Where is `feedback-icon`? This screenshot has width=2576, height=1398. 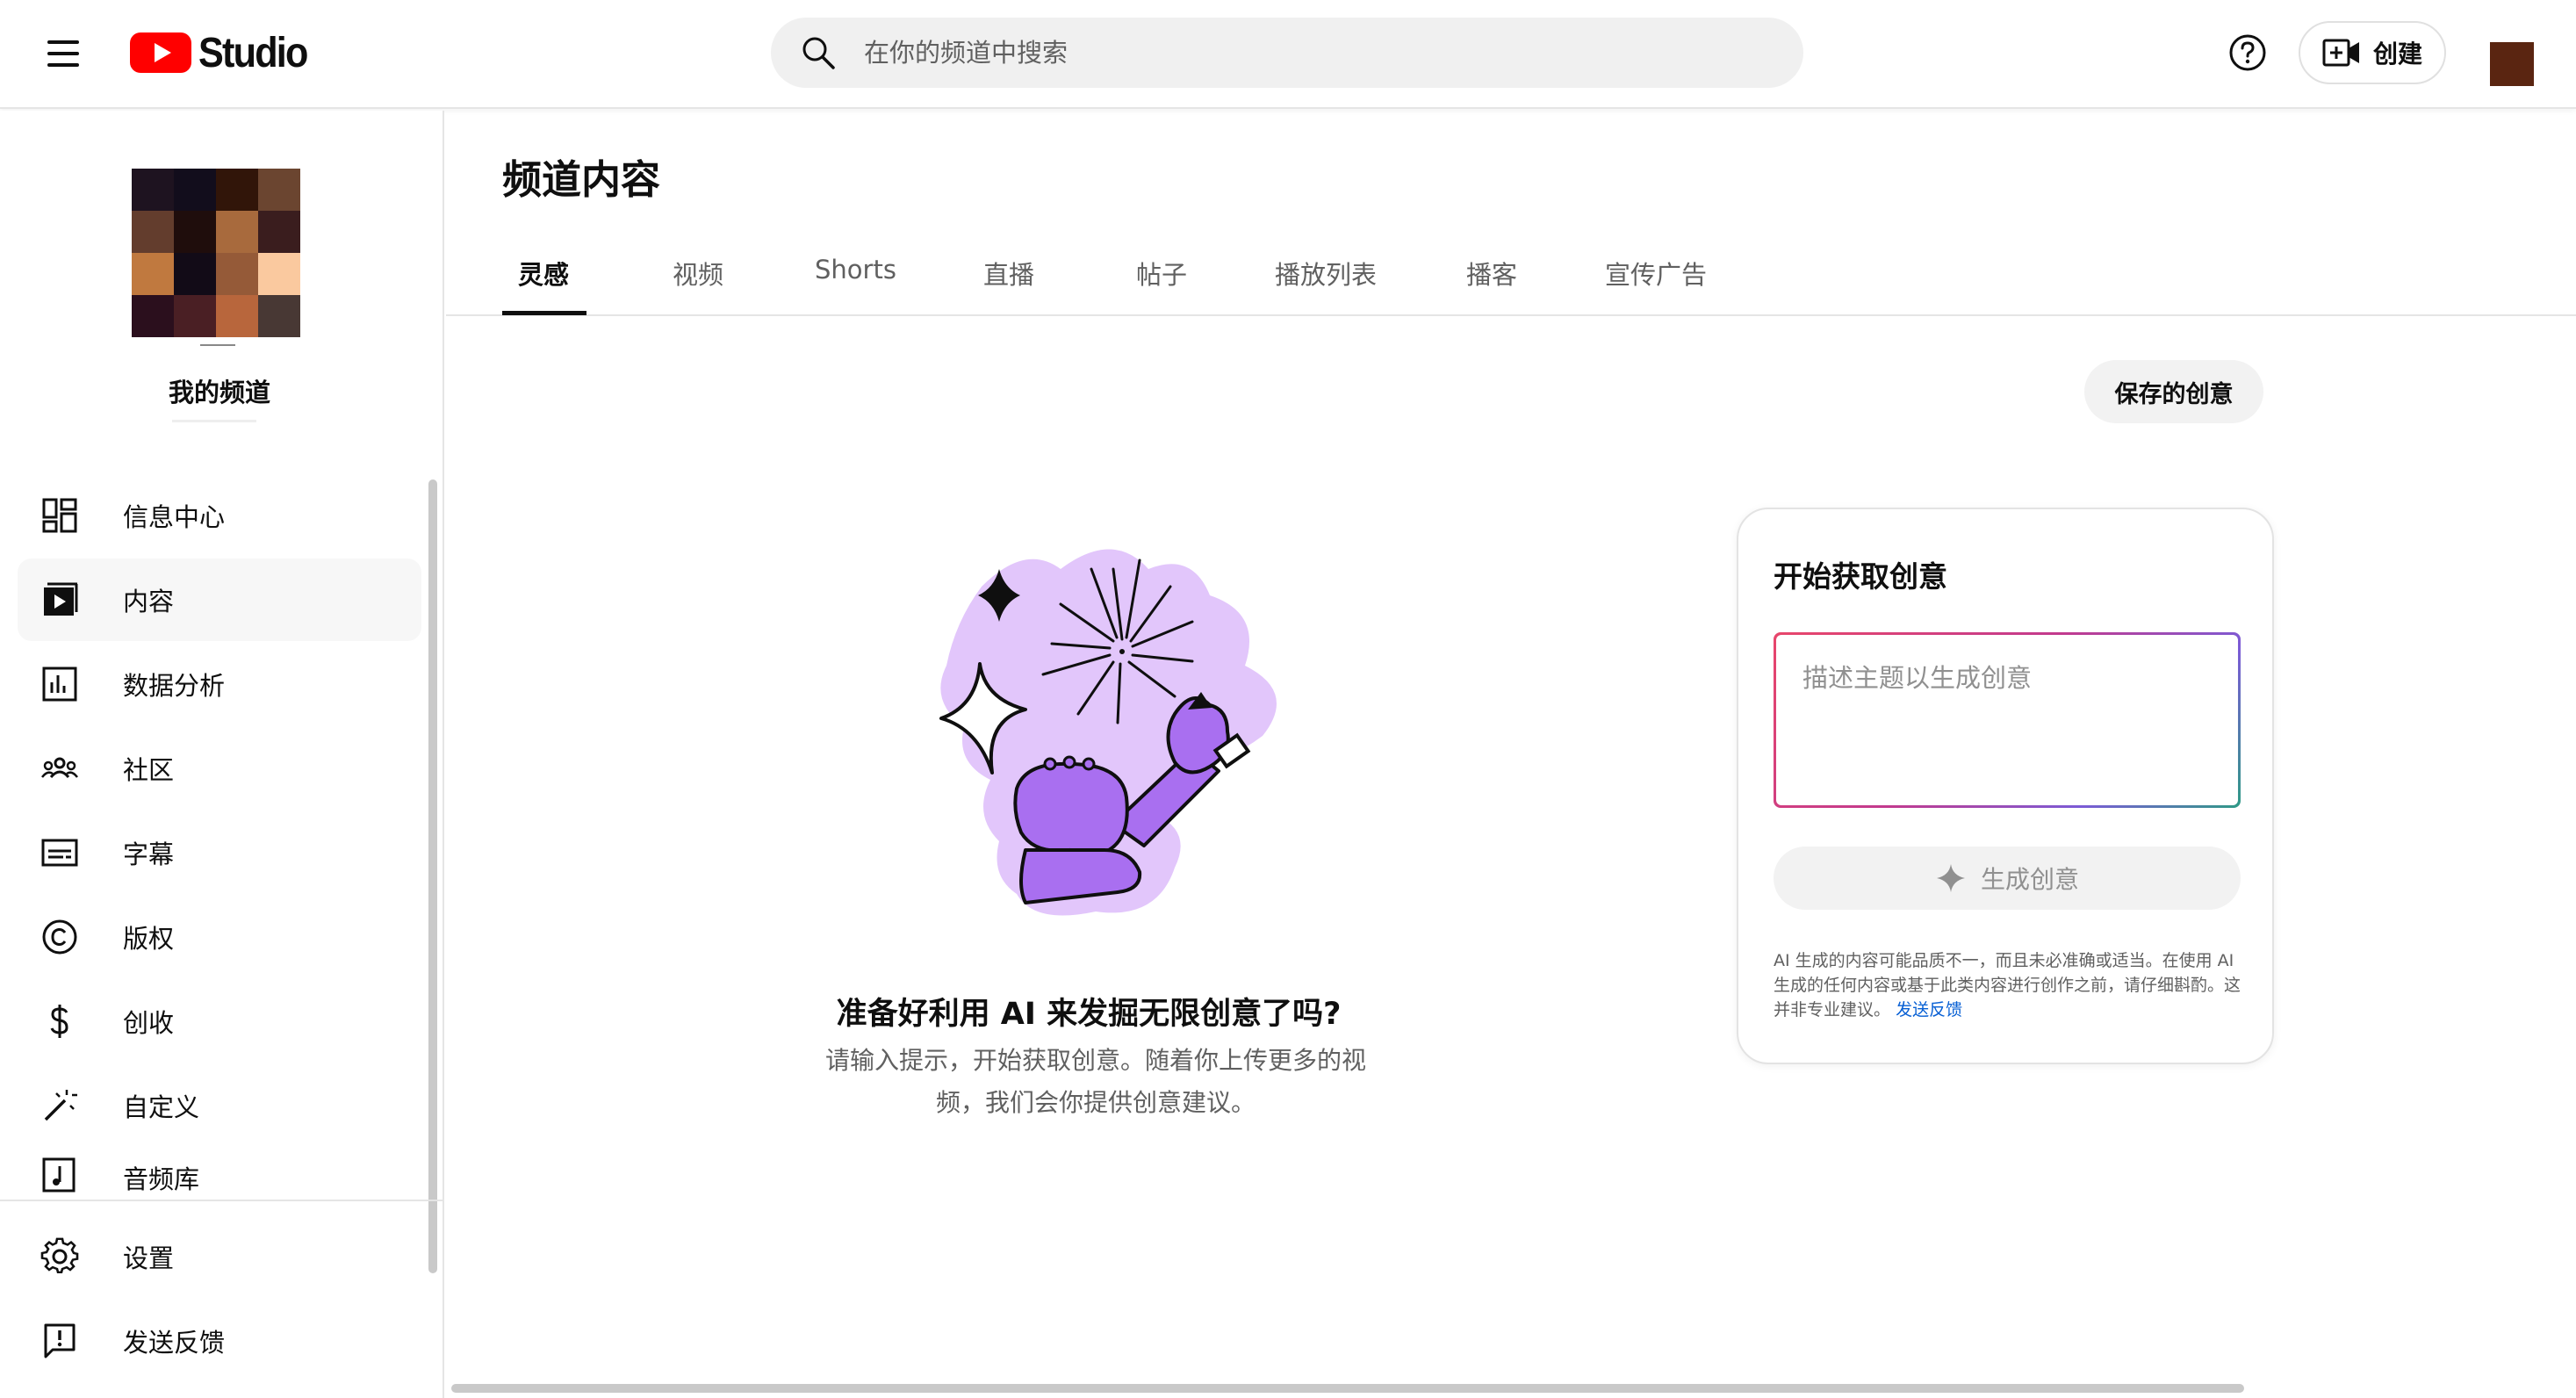
feedback-icon is located at coordinates (60, 1341).